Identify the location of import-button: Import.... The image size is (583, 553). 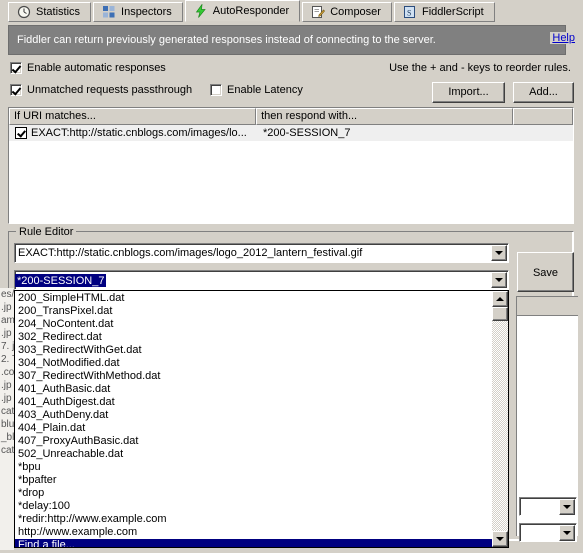
(468, 92).